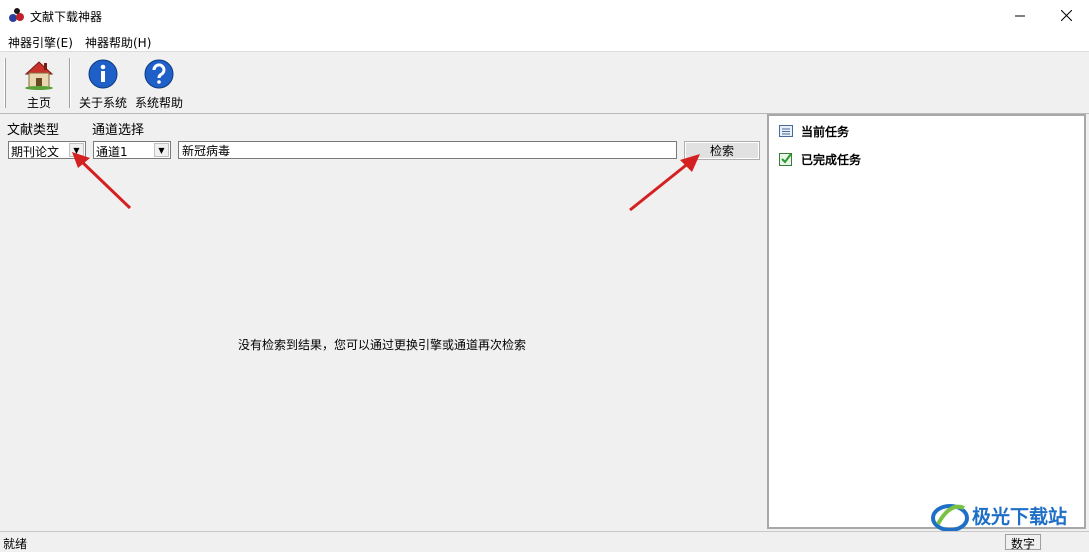 The image size is (1089, 552). I want to click on maximize-button, so click(1019, 15).